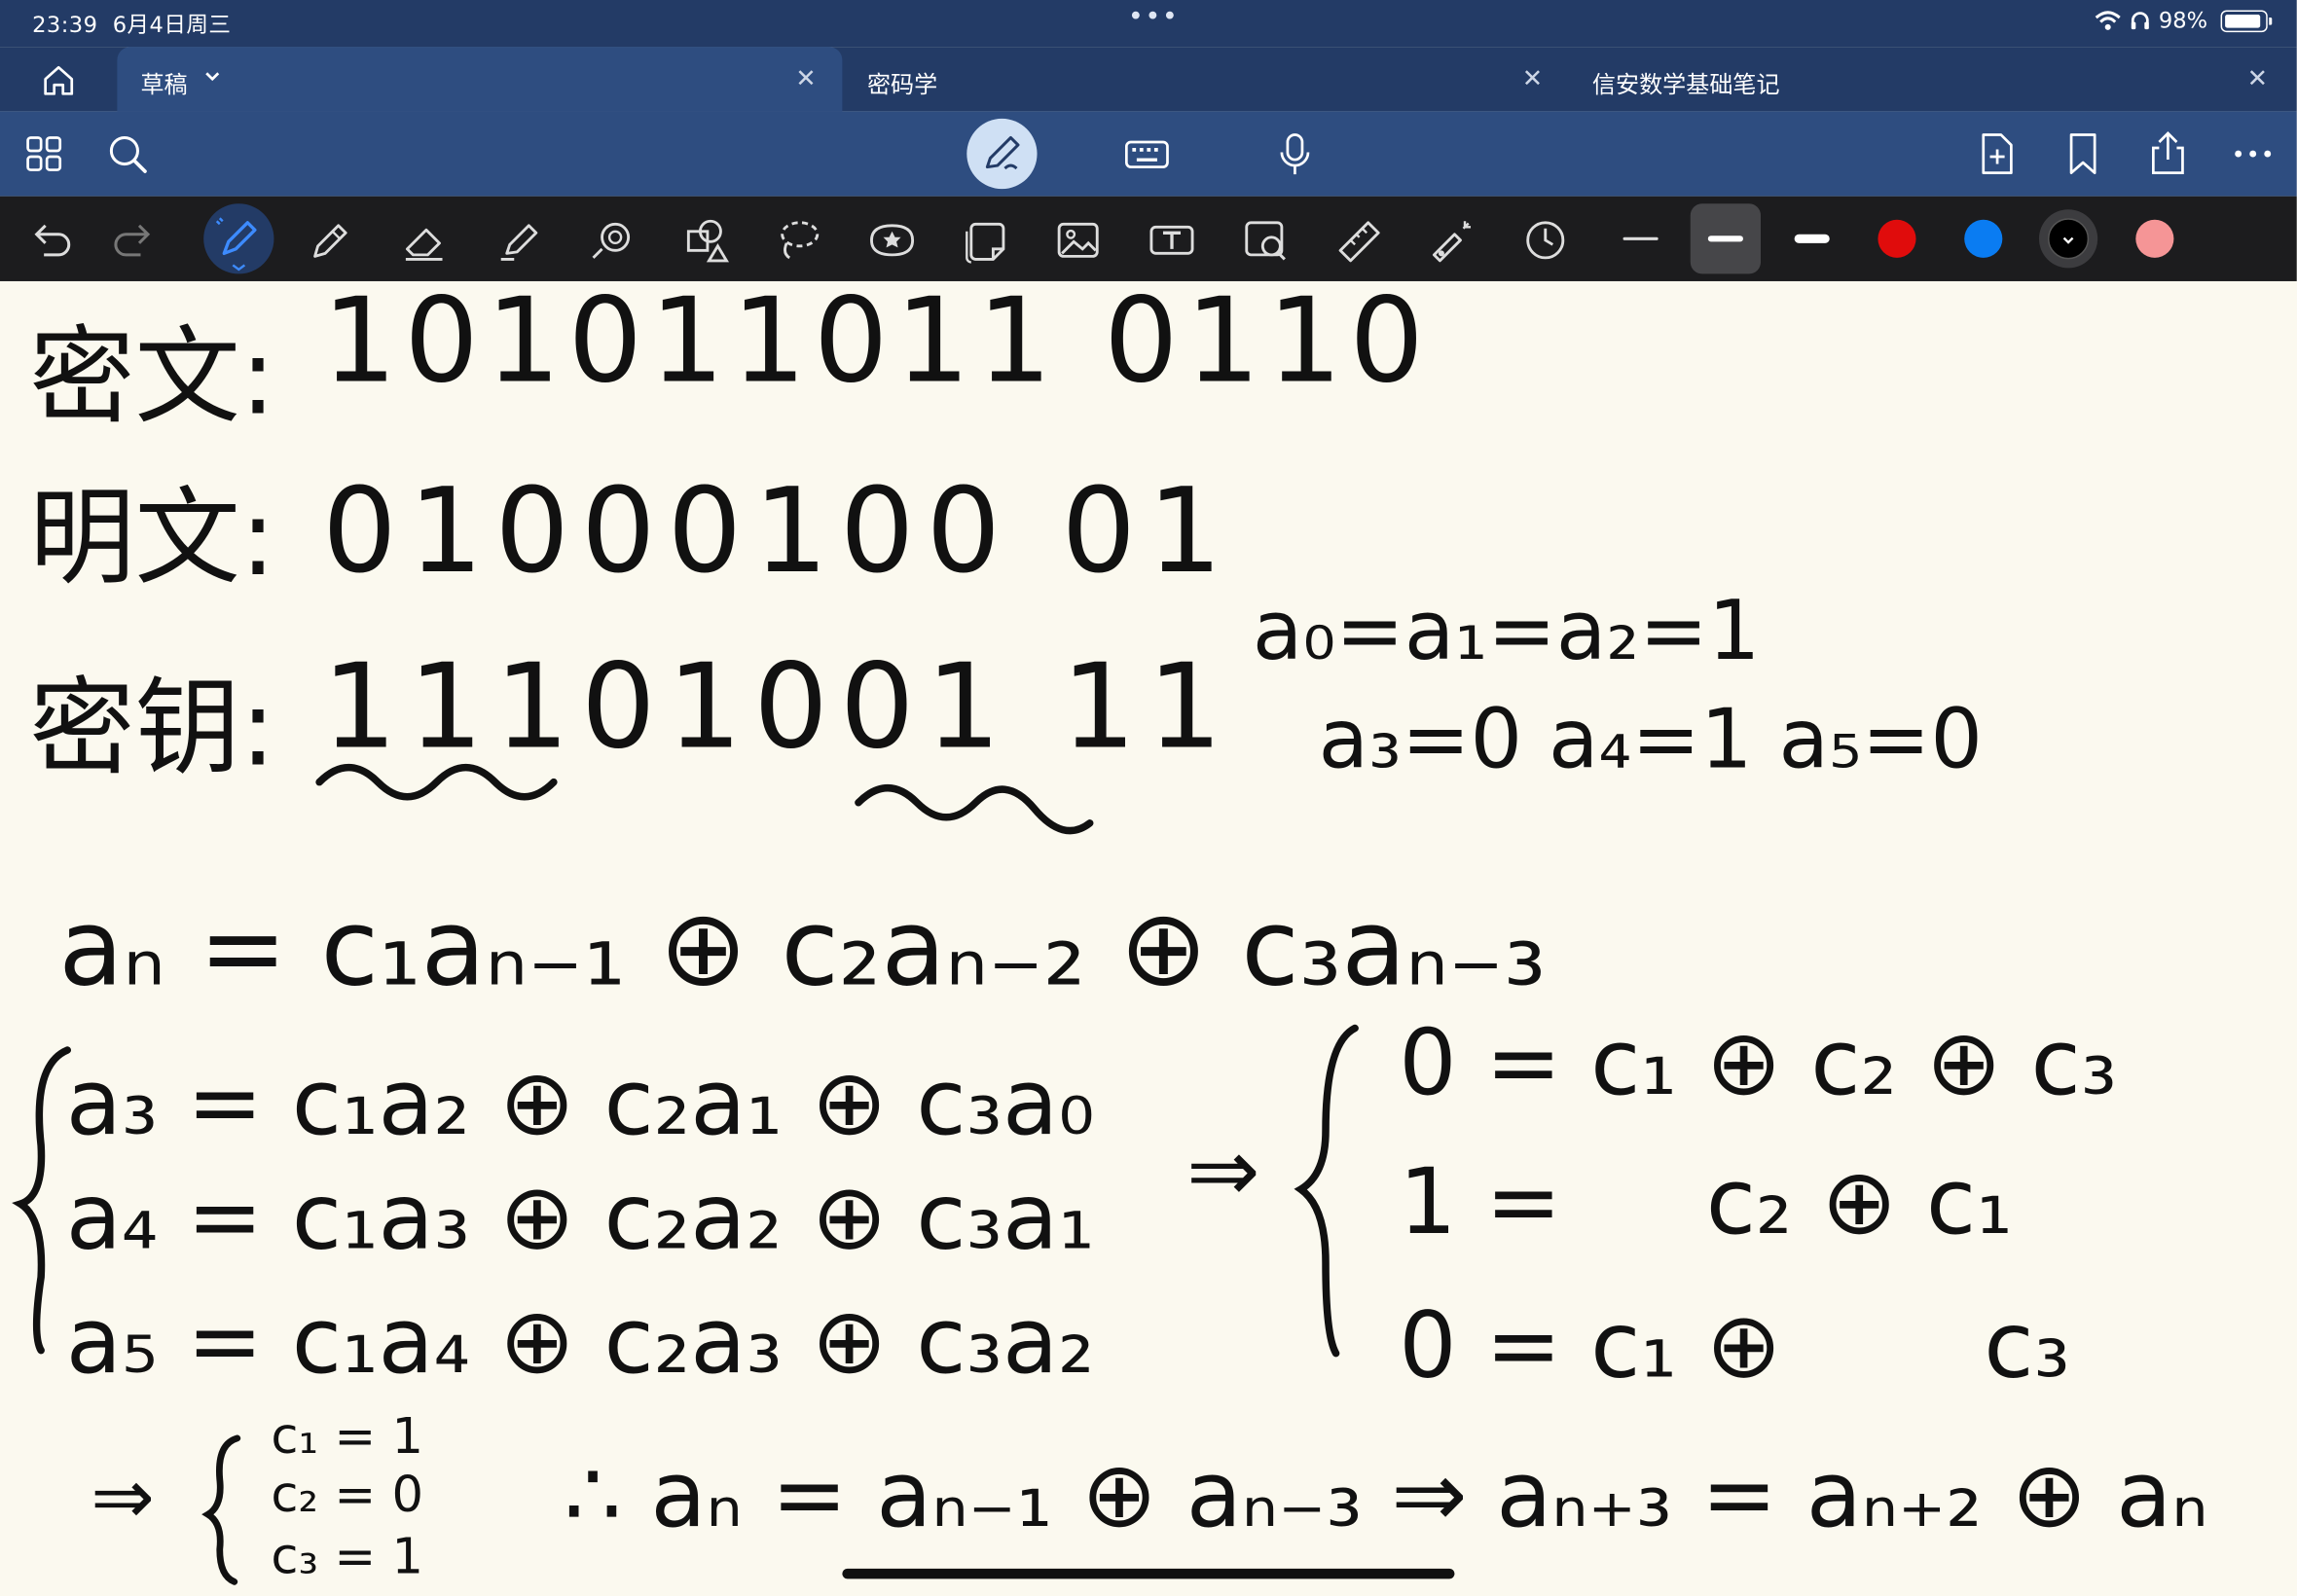  What do you see at coordinates (778, 531) in the screenshot?
I see `plaintext-bits: 01000100 01` at bounding box center [778, 531].